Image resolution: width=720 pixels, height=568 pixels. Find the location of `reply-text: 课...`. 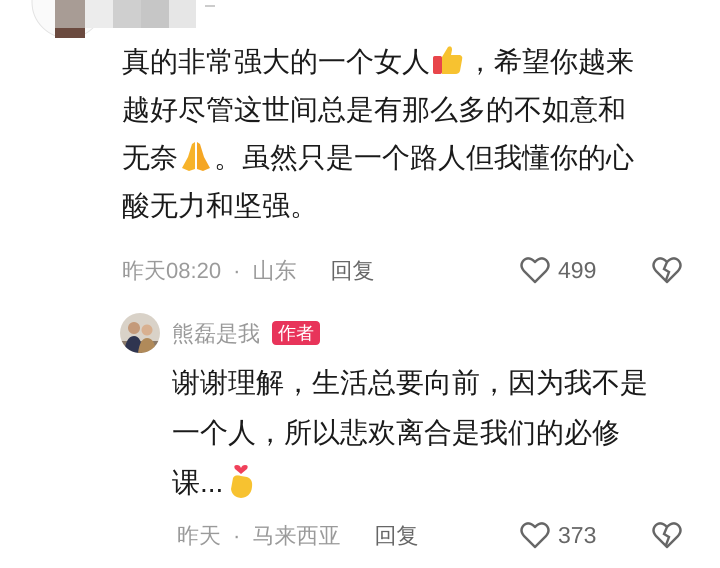

reply-text: 课... is located at coordinates (198, 482).